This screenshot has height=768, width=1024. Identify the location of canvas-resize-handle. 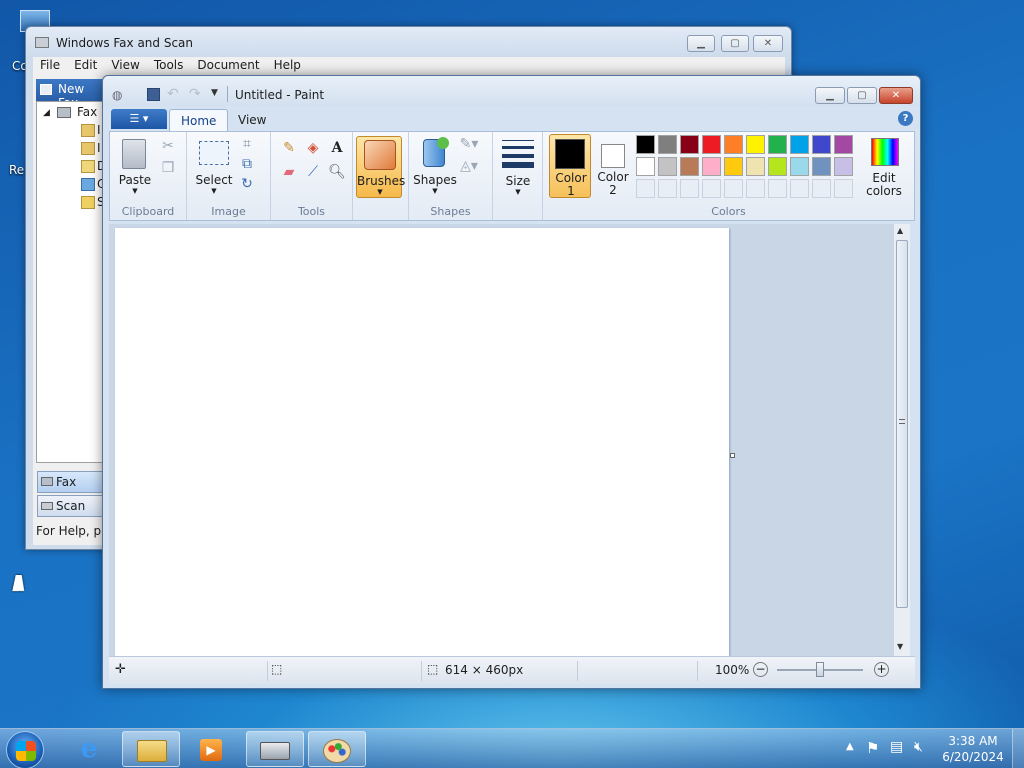
(732, 455).